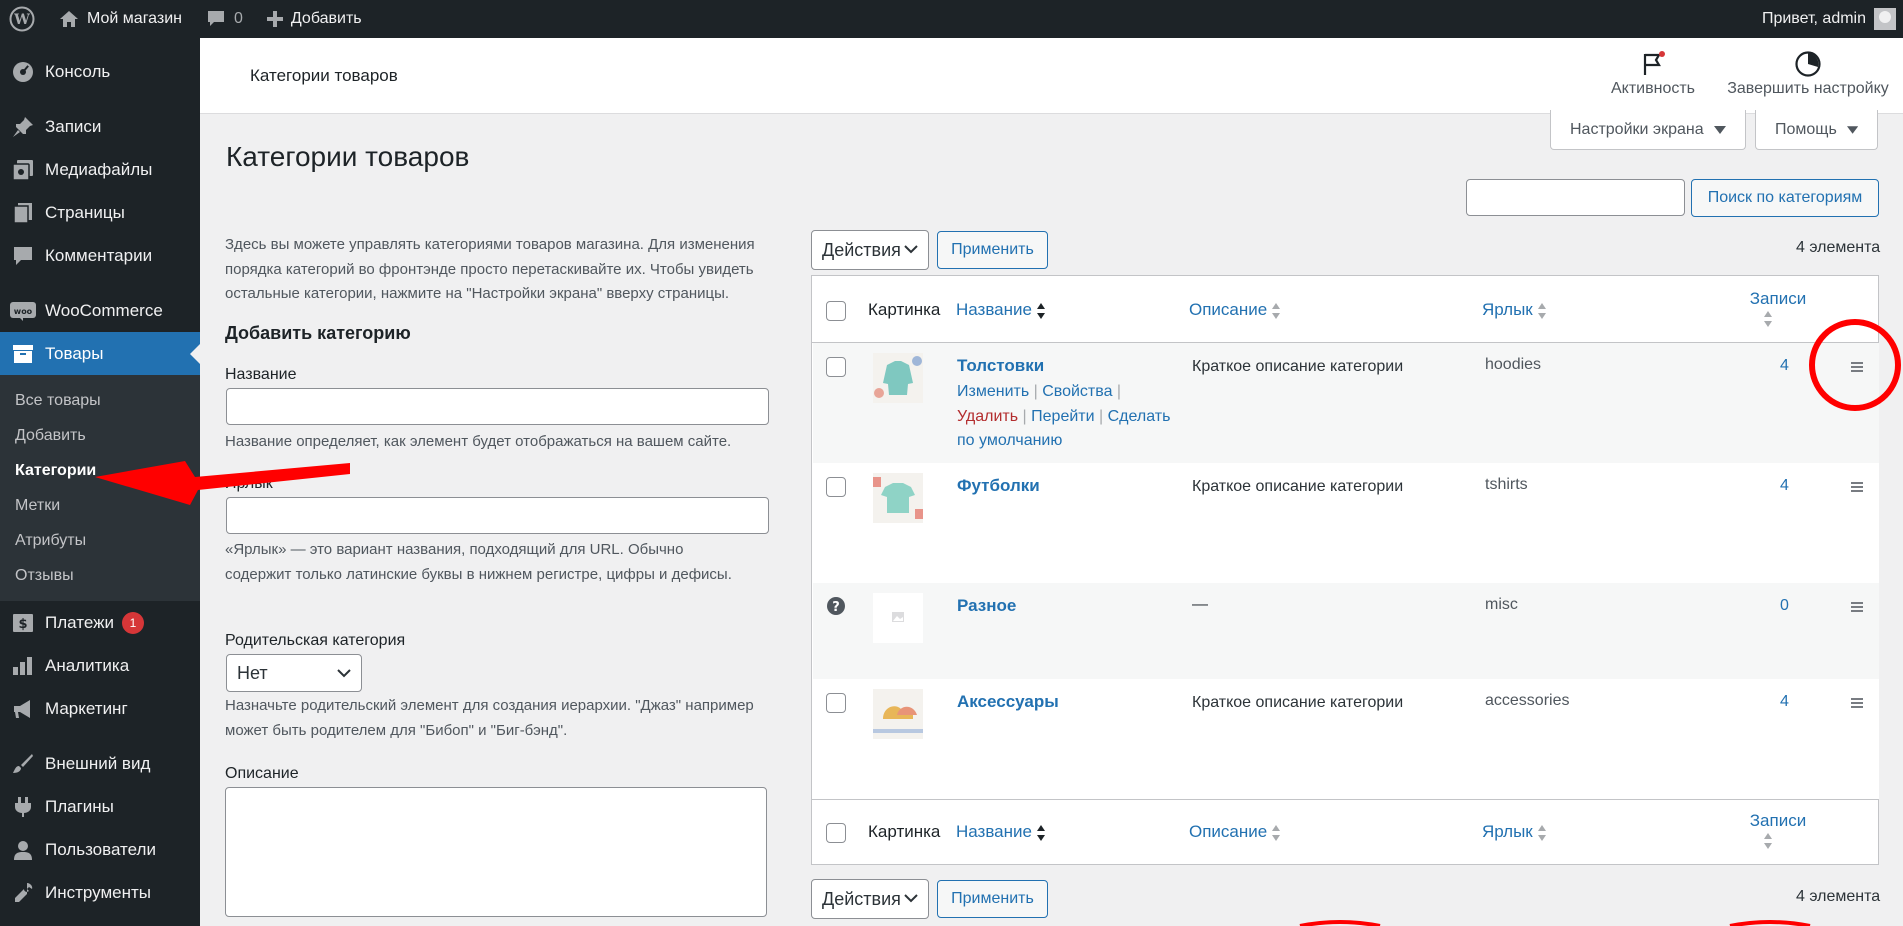 The width and height of the screenshot is (1903, 926). What do you see at coordinates (1062, 416) in the screenshot?
I see `view-link: Перейти` at bounding box center [1062, 416].